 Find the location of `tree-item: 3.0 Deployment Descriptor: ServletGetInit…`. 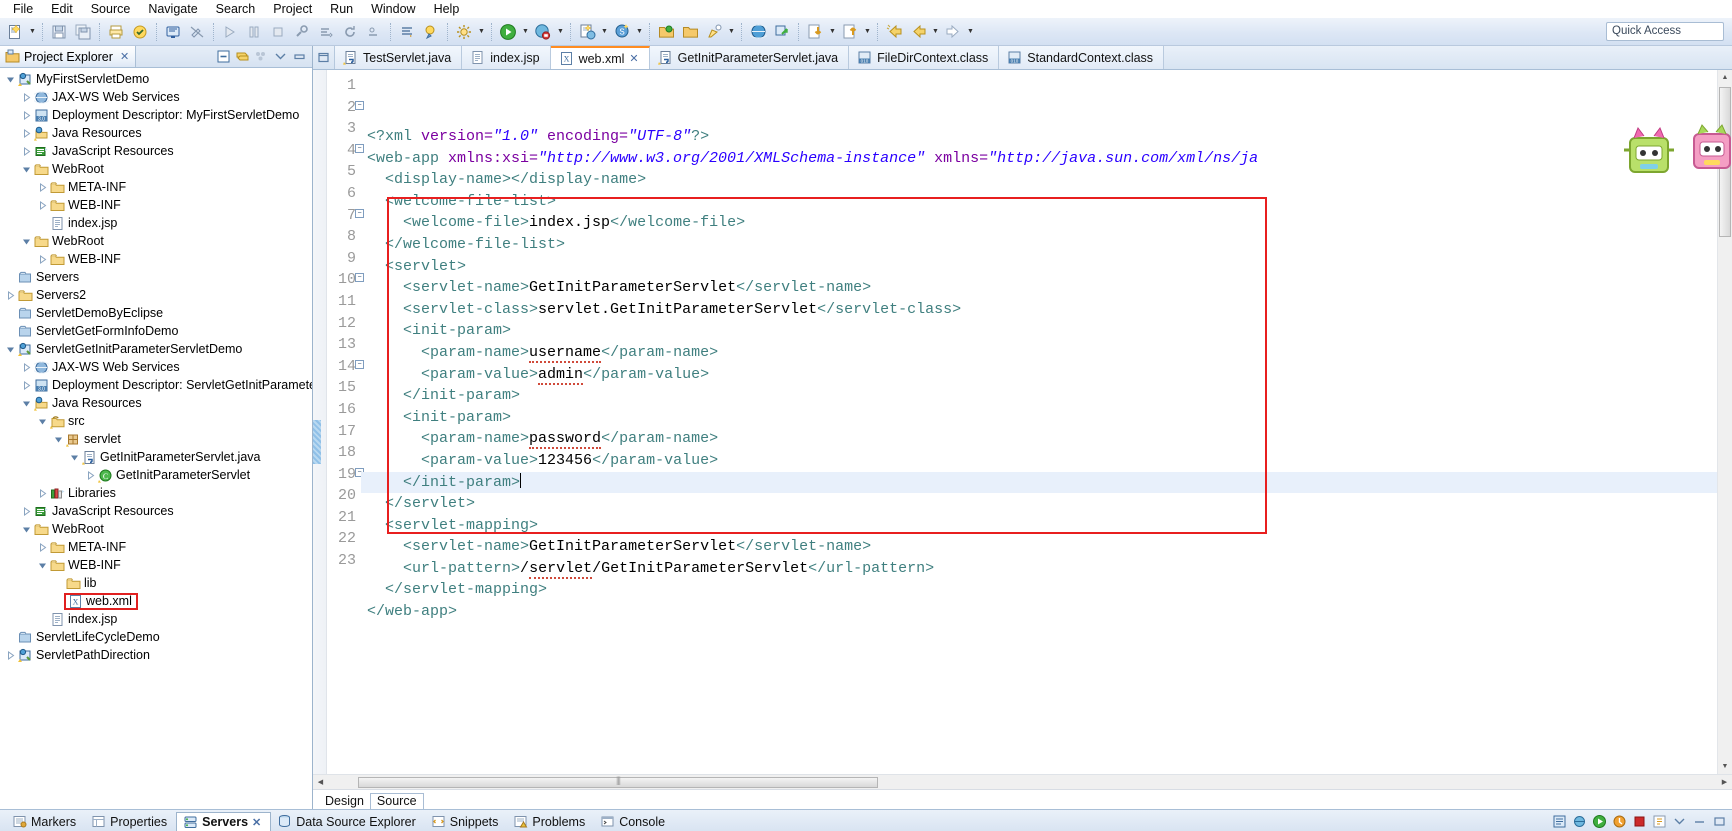

tree-item: 3.0 Deployment Descriptor: ServletGetInit… is located at coordinates (156, 385).